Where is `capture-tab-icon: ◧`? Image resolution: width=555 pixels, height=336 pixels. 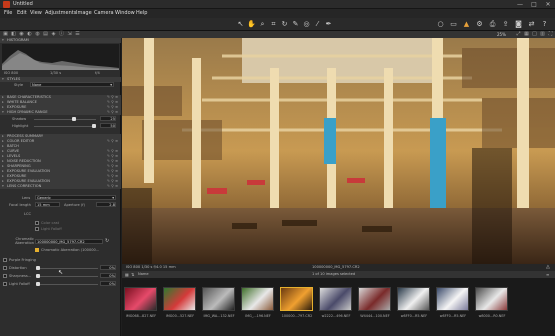
capture-tab-icon: ◧ is located at coordinates (13, 34).